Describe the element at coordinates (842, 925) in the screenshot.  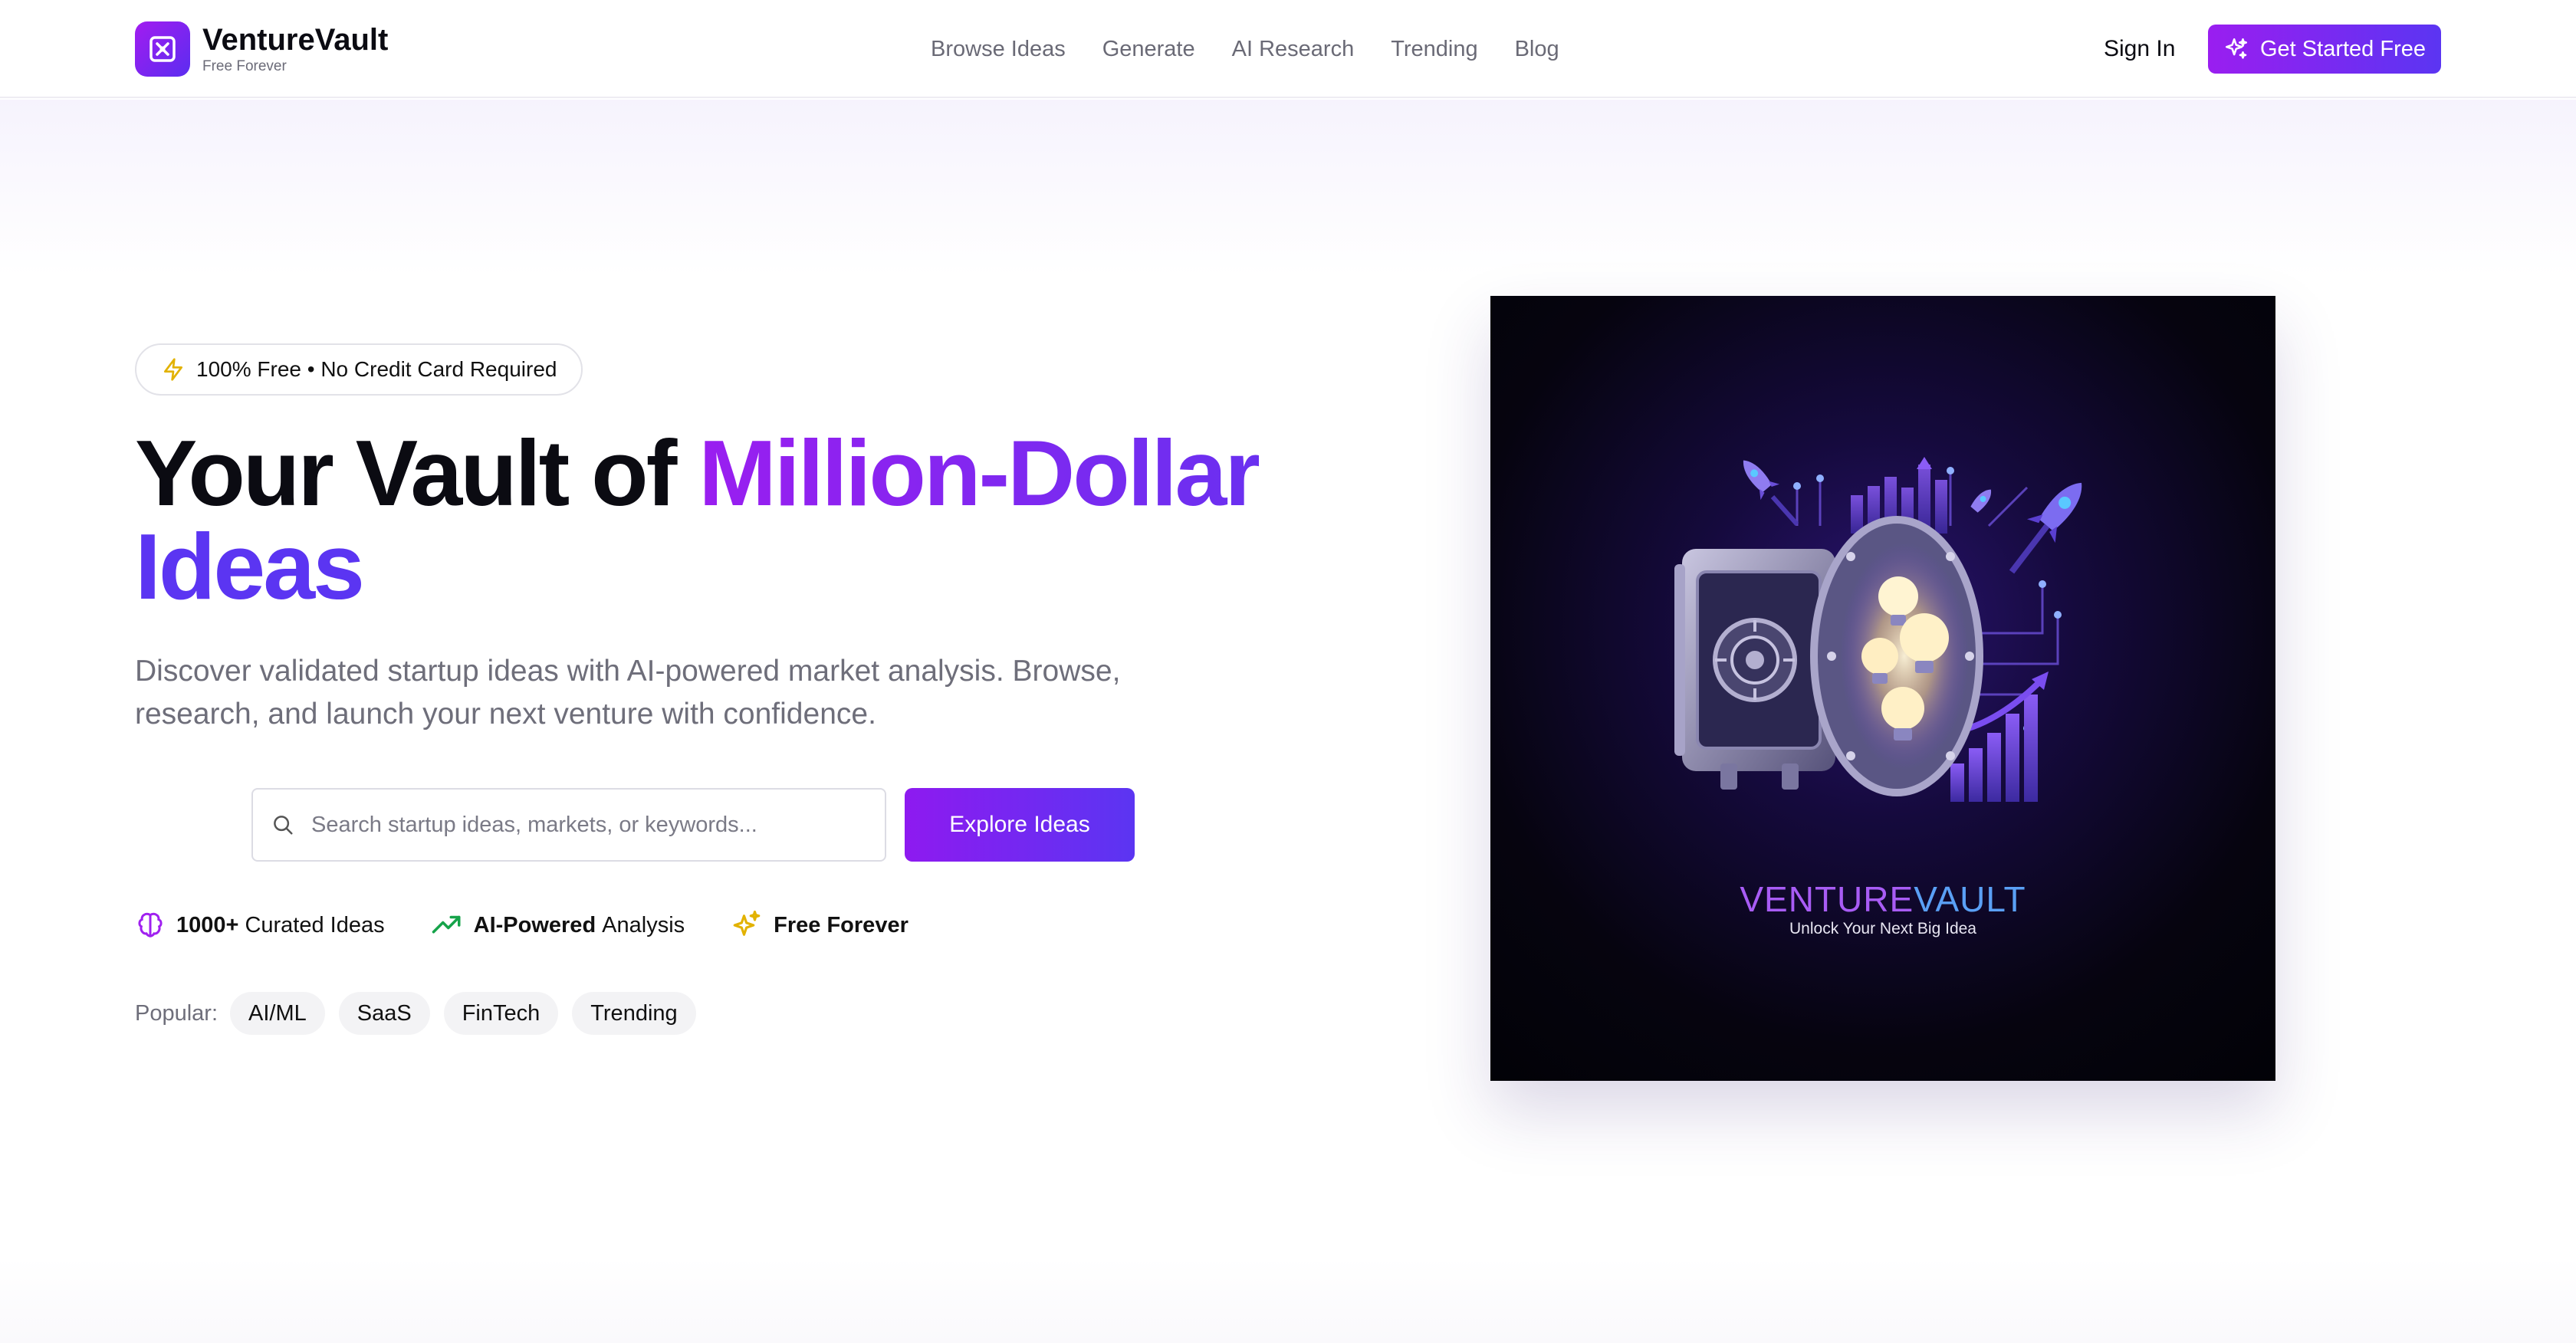
I see `feature-3-bold: Free Forever` at that location.